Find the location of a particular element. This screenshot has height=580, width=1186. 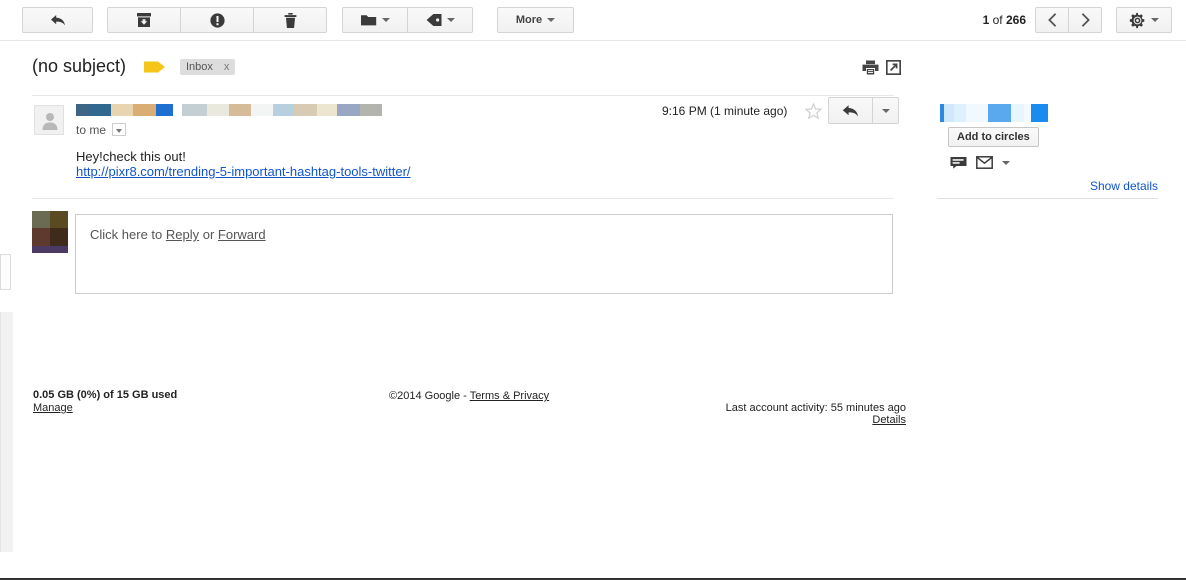

report-spam-exclamation-icon is located at coordinates (217, 20).